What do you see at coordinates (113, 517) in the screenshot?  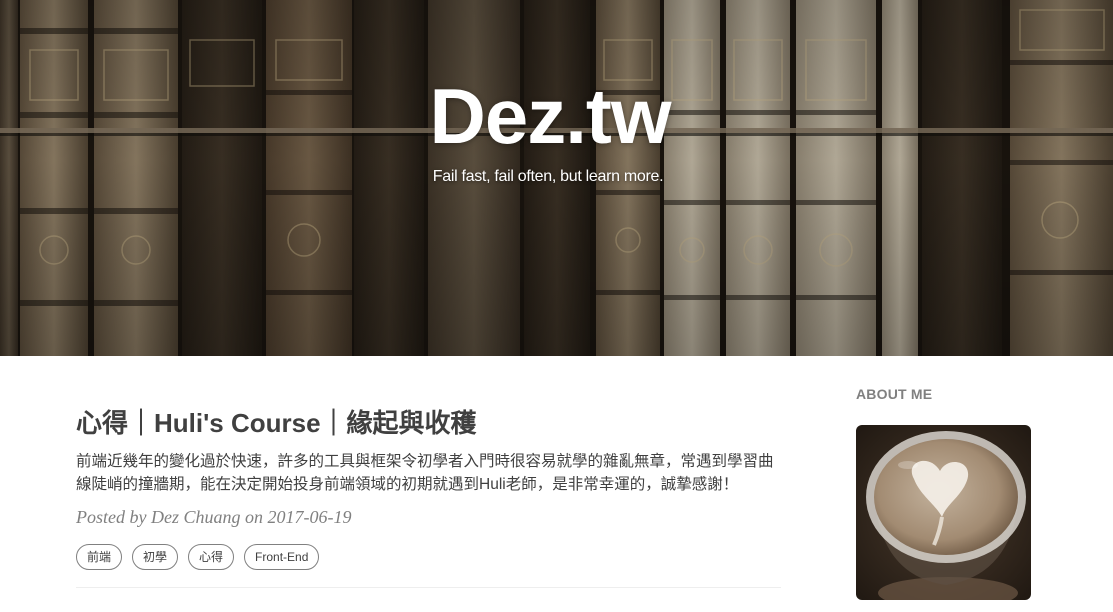 I see `post-meta-prefix: Posted by` at bounding box center [113, 517].